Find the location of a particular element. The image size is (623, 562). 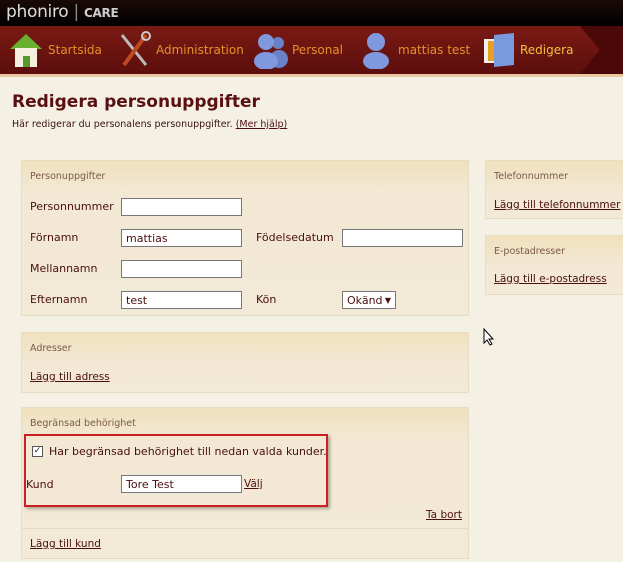

personnummer-label: Personnummer is located at coordinates (72, 206).